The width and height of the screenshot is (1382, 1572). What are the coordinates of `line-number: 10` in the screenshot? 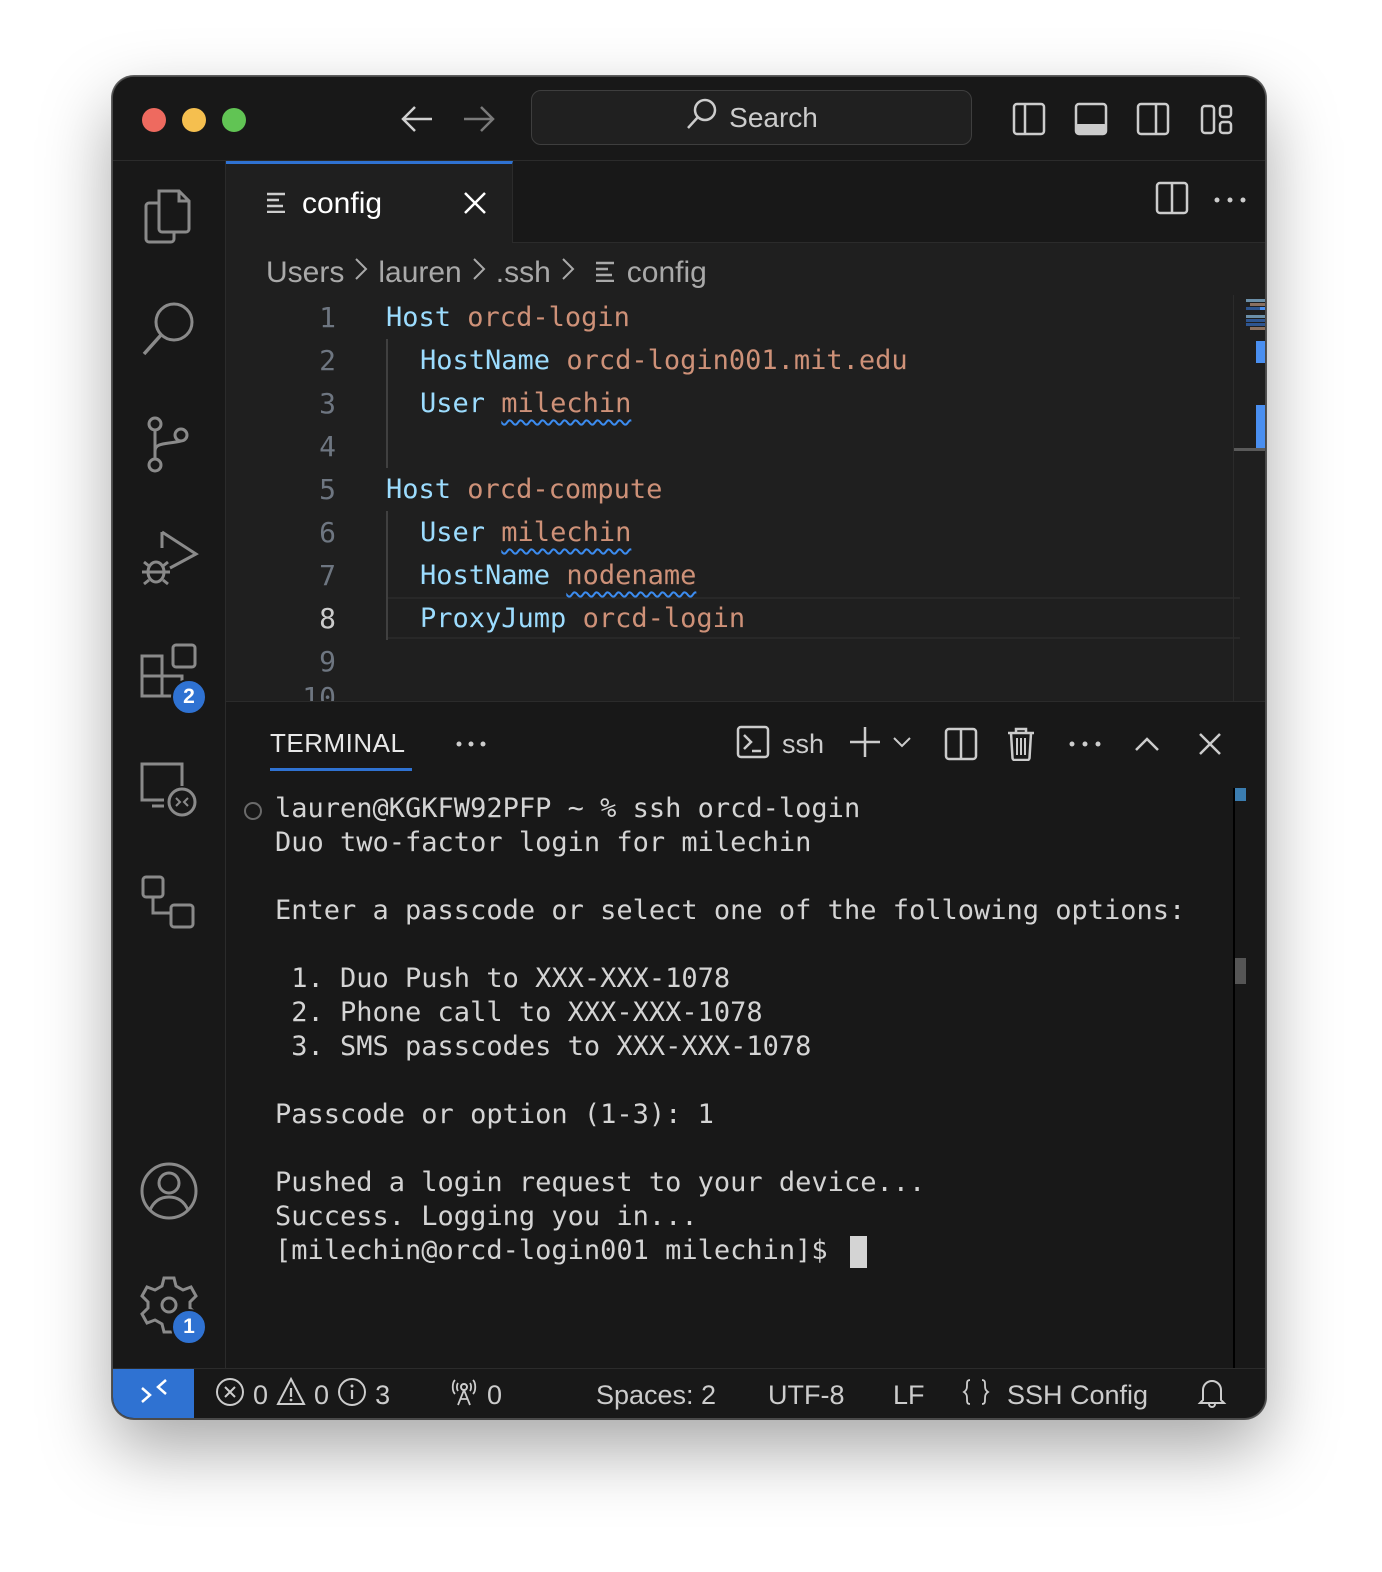 It's located at (319, 693).